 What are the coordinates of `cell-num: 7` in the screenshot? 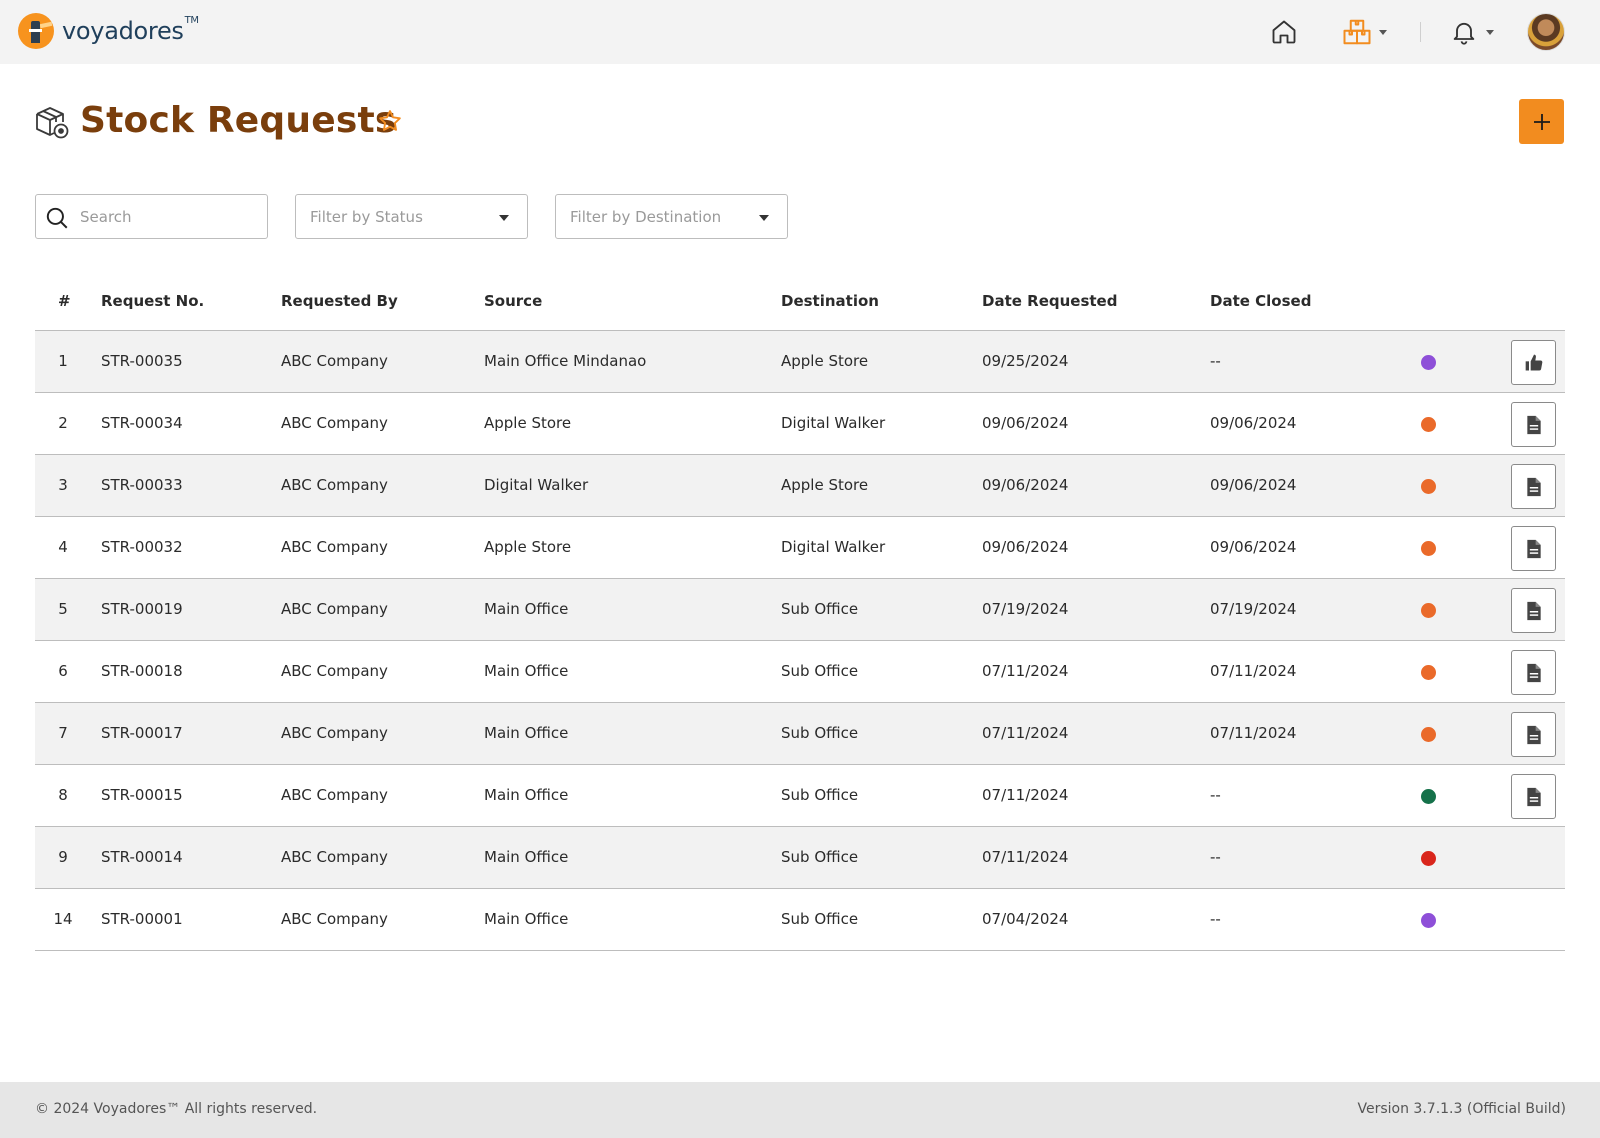 It's located at (63, 733).